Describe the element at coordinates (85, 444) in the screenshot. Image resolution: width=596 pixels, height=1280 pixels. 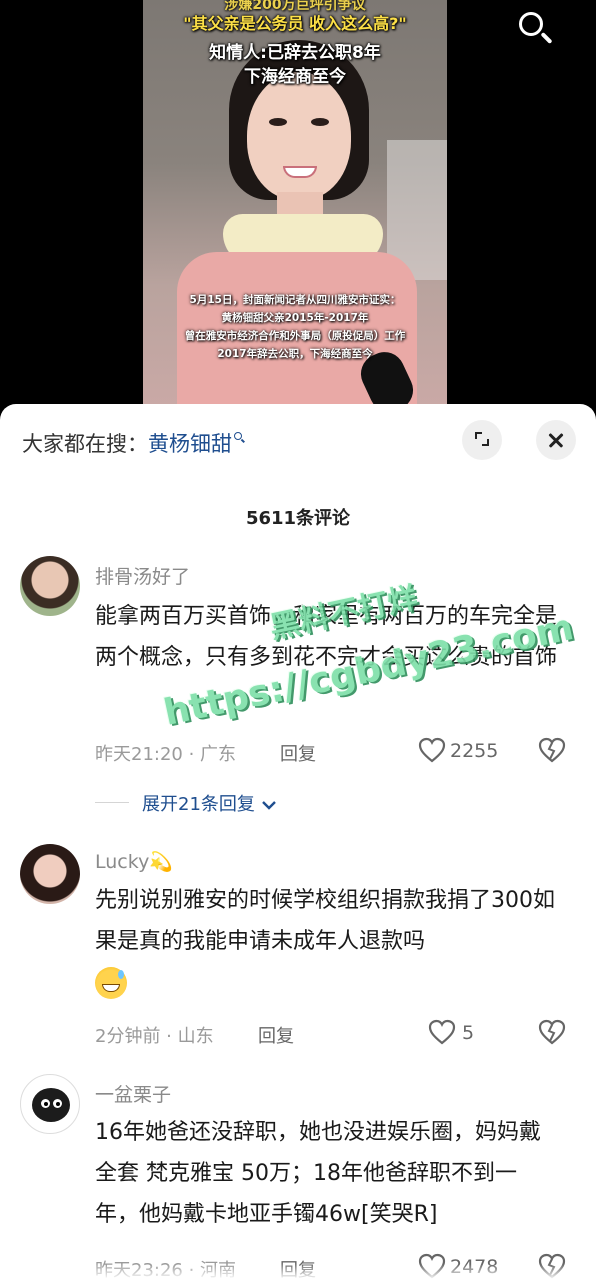
I see `hot-search-label: 大家都在搜：` at that location.